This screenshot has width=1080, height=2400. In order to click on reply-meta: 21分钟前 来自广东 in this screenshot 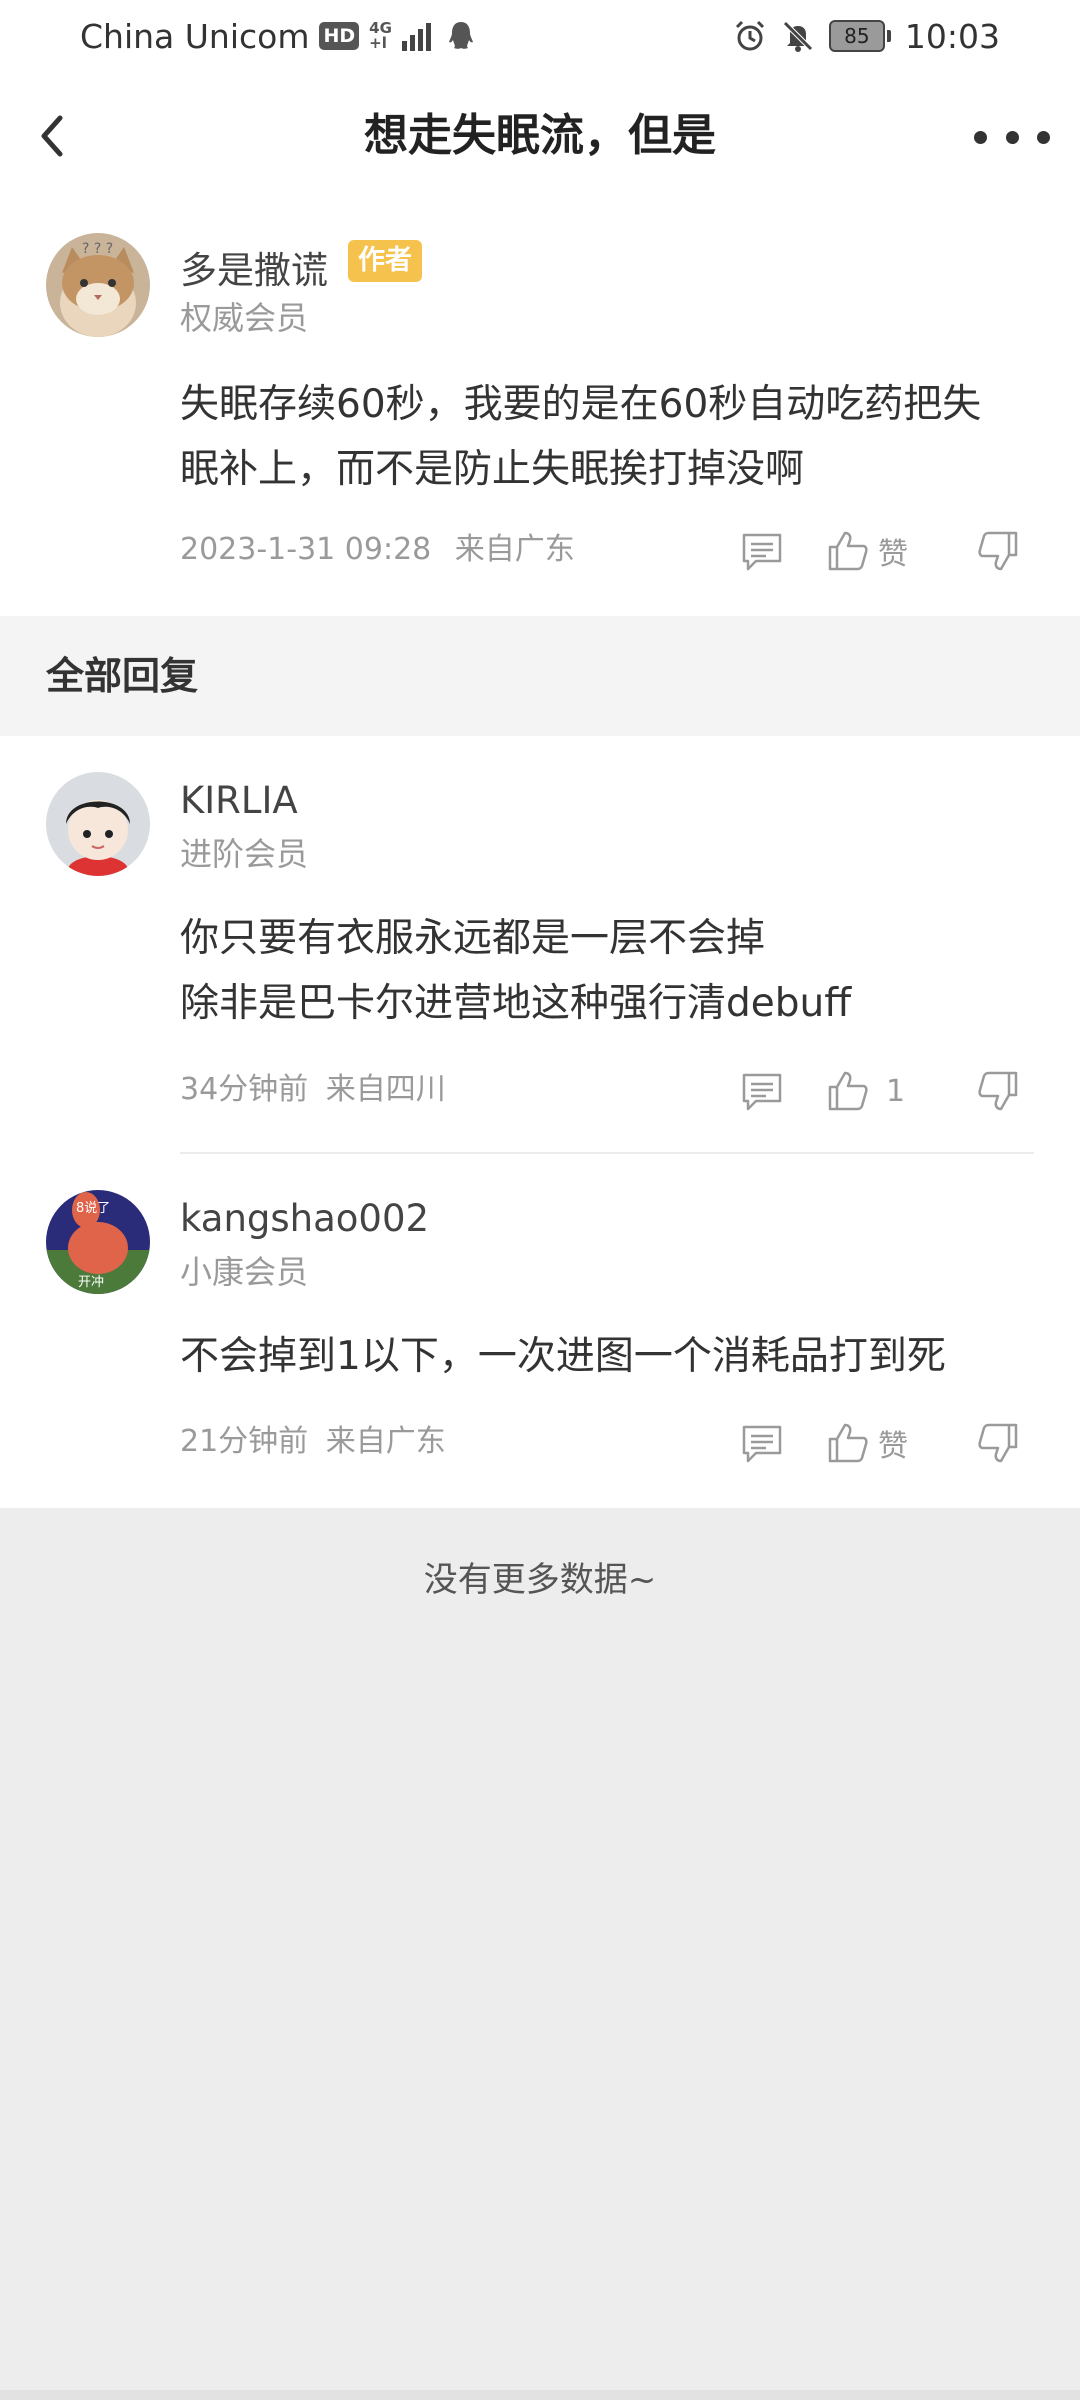, I will do `click(313, 1442)`.